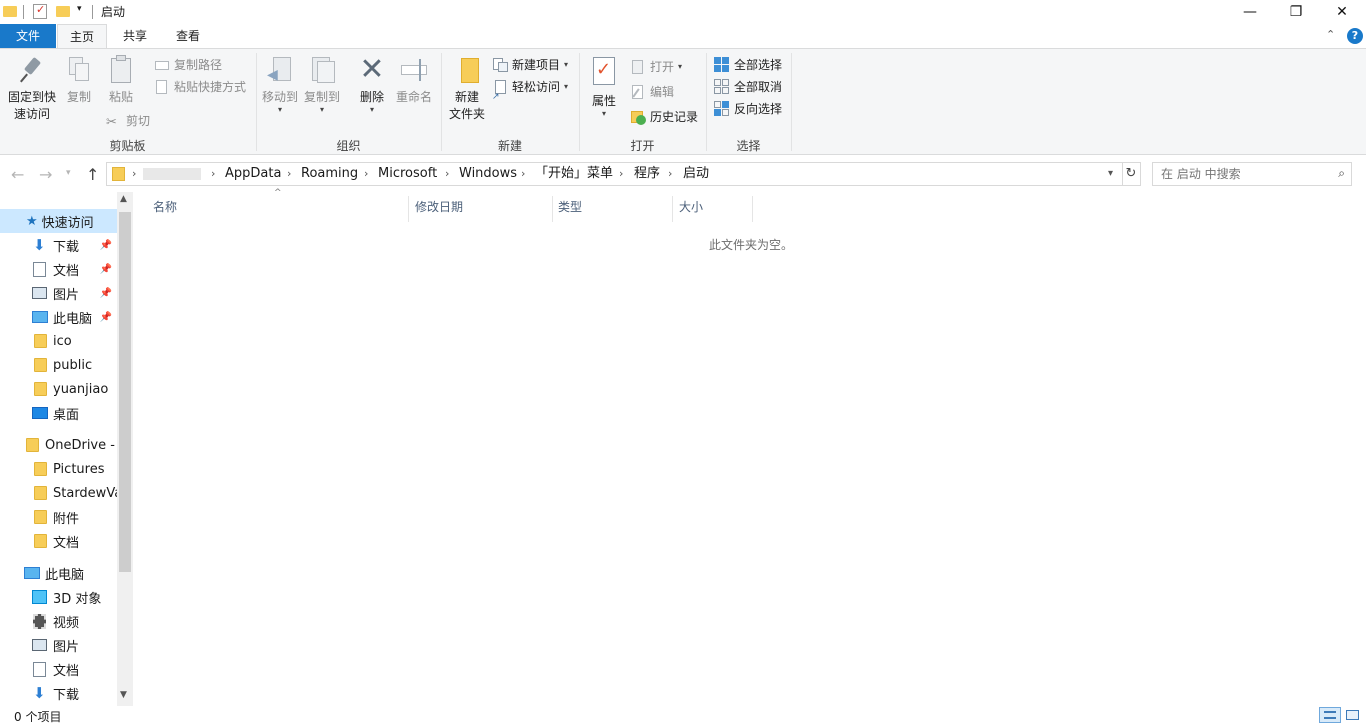  What do you see at coordinates (656, 67) in the screenshot?
I see `open-button: 打开 ▾` at bounding box center [656, 67].